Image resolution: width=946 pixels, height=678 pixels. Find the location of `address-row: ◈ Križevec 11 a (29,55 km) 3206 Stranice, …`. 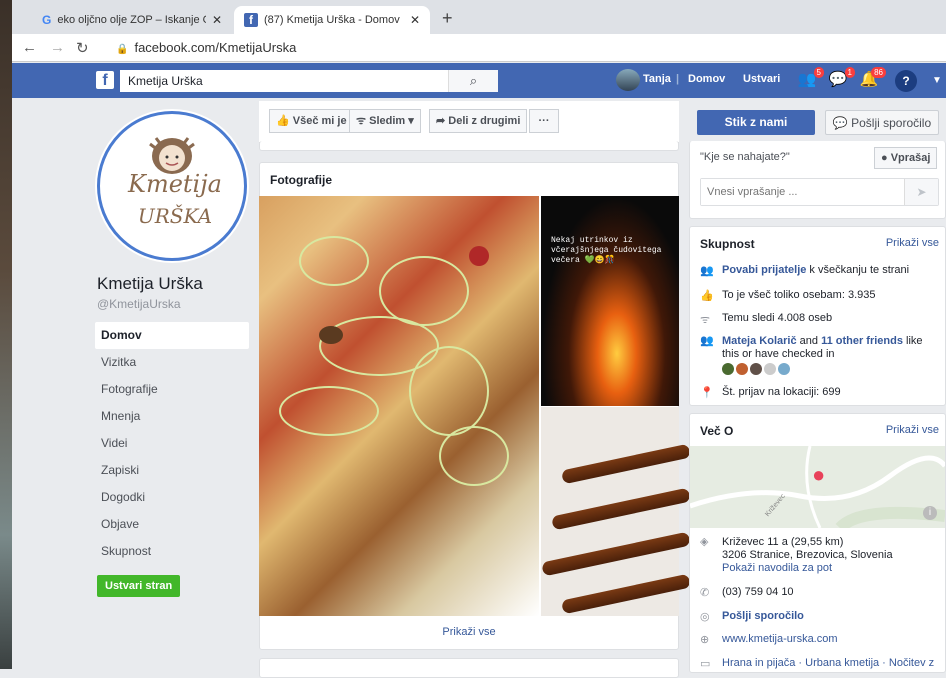

address-row: ◈ Križevec 11 a (29,55 km) 3206 Stranice, … is located at coordinates (796, 555).